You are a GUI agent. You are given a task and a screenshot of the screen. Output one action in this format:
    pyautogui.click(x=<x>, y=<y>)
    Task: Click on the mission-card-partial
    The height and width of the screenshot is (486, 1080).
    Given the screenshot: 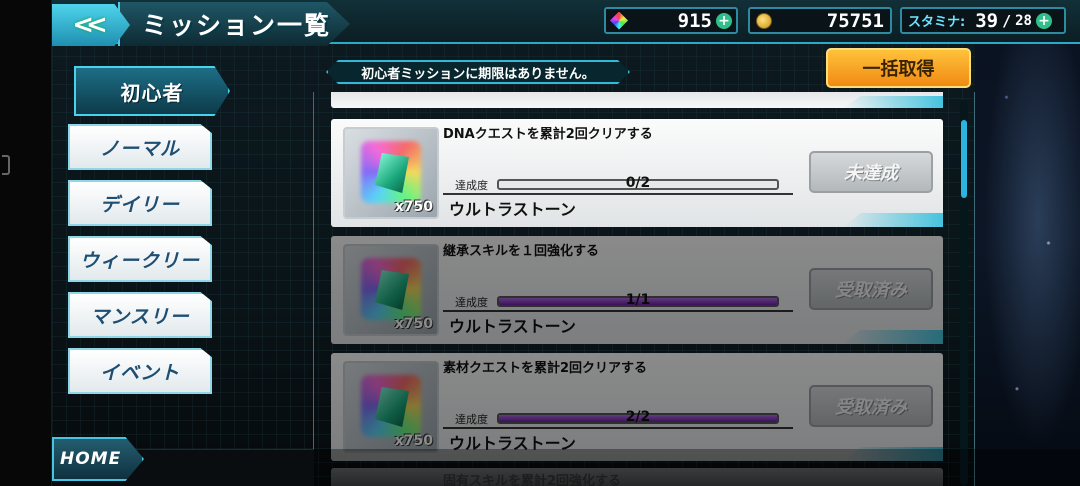 What is the action you would take?
    pyautogui.click(x=637, y=100)
    